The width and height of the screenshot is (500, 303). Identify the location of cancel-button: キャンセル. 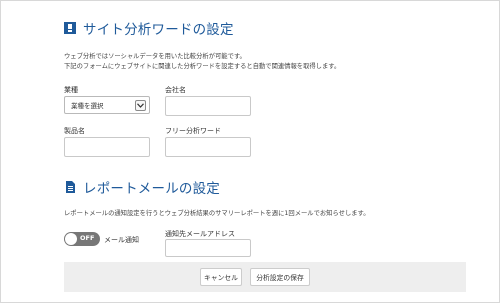
(221, 277).